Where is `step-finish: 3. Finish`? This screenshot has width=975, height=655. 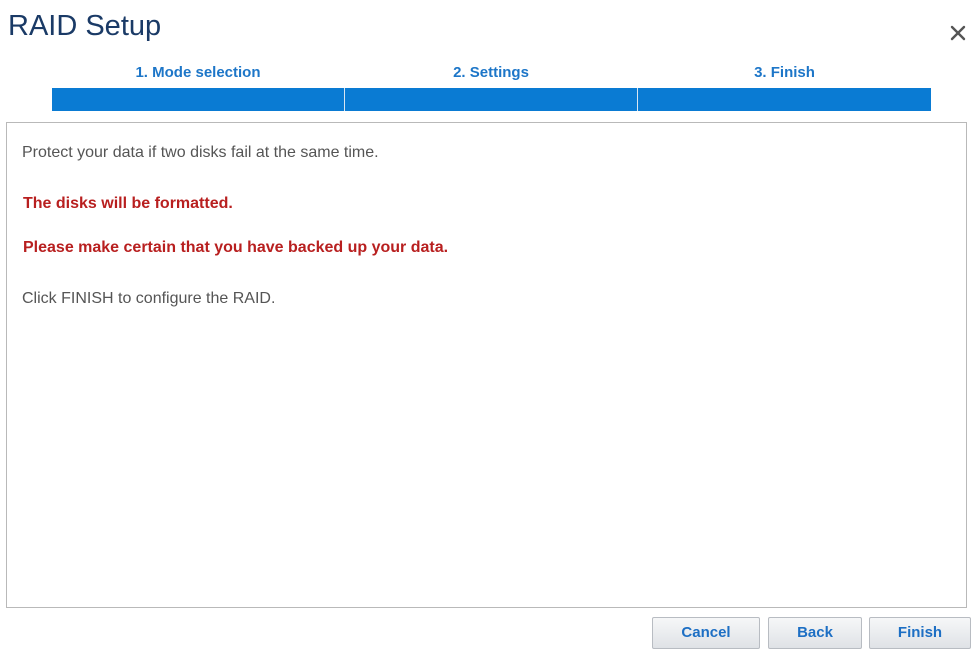 step-finish: 3. Finish is located at coordinates (784, 87).